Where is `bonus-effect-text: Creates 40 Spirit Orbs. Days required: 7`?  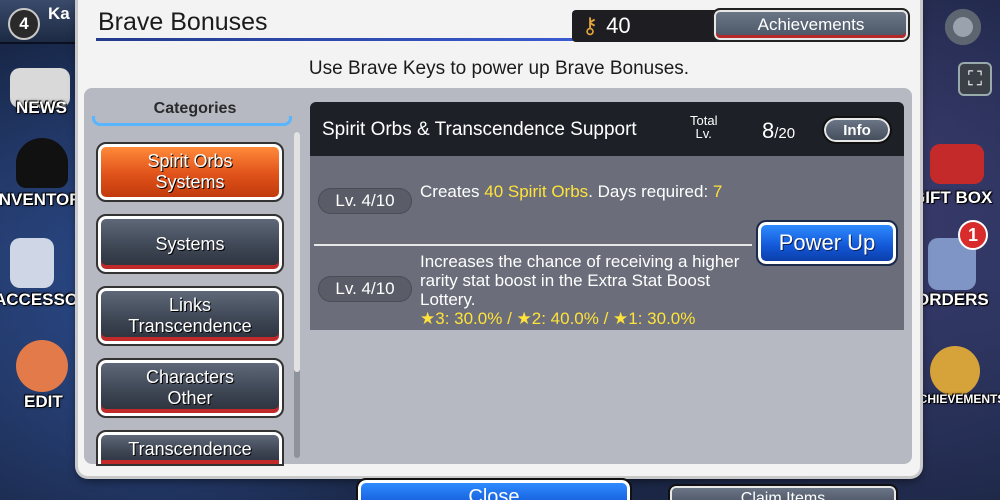 bonus-effect-text: Creates 40 Spirit Orbs. Days required: 7 is located at coordinates (590, 191).